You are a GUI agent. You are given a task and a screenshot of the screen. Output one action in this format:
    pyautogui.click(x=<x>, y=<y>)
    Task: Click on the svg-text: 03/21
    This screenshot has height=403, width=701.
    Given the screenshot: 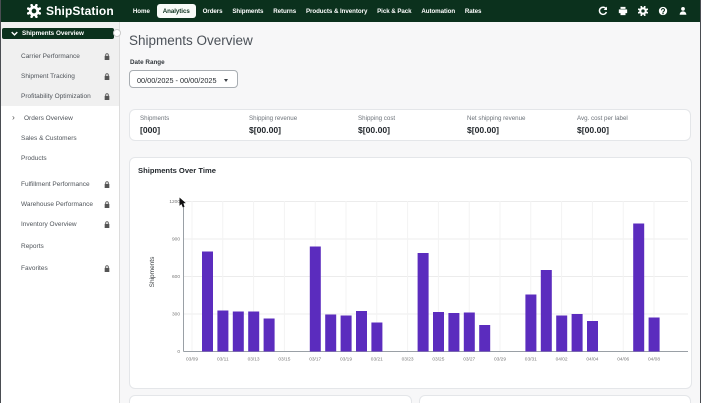 What is the action you would take?
    pyautogui.click(x=377, y=360)
    